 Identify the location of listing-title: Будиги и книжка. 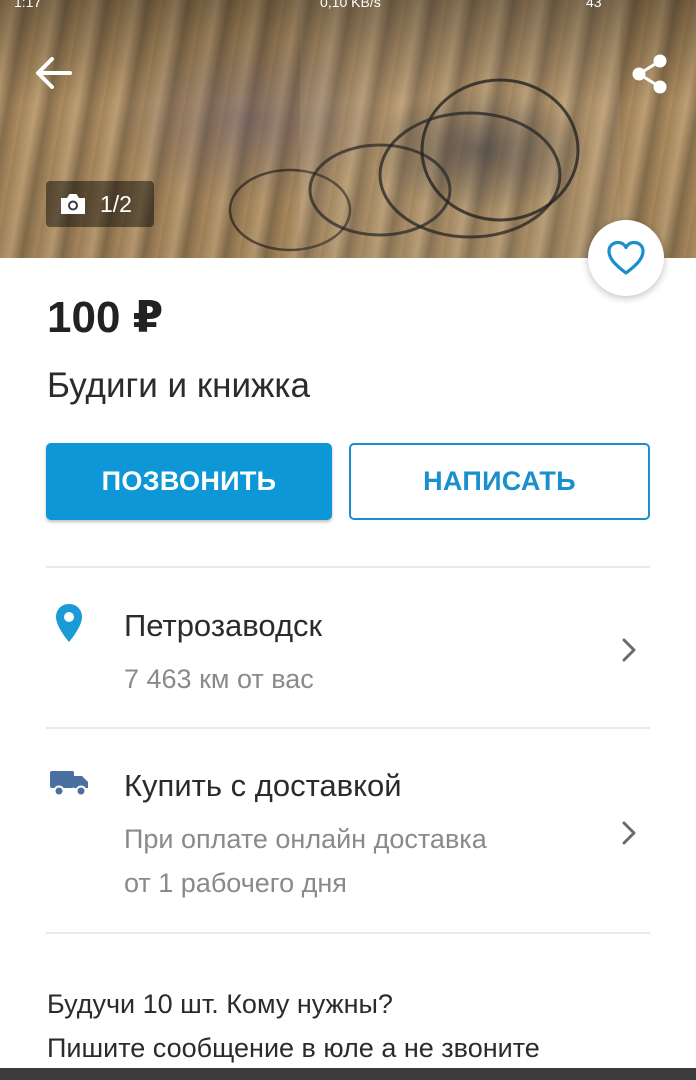
(178, 385).